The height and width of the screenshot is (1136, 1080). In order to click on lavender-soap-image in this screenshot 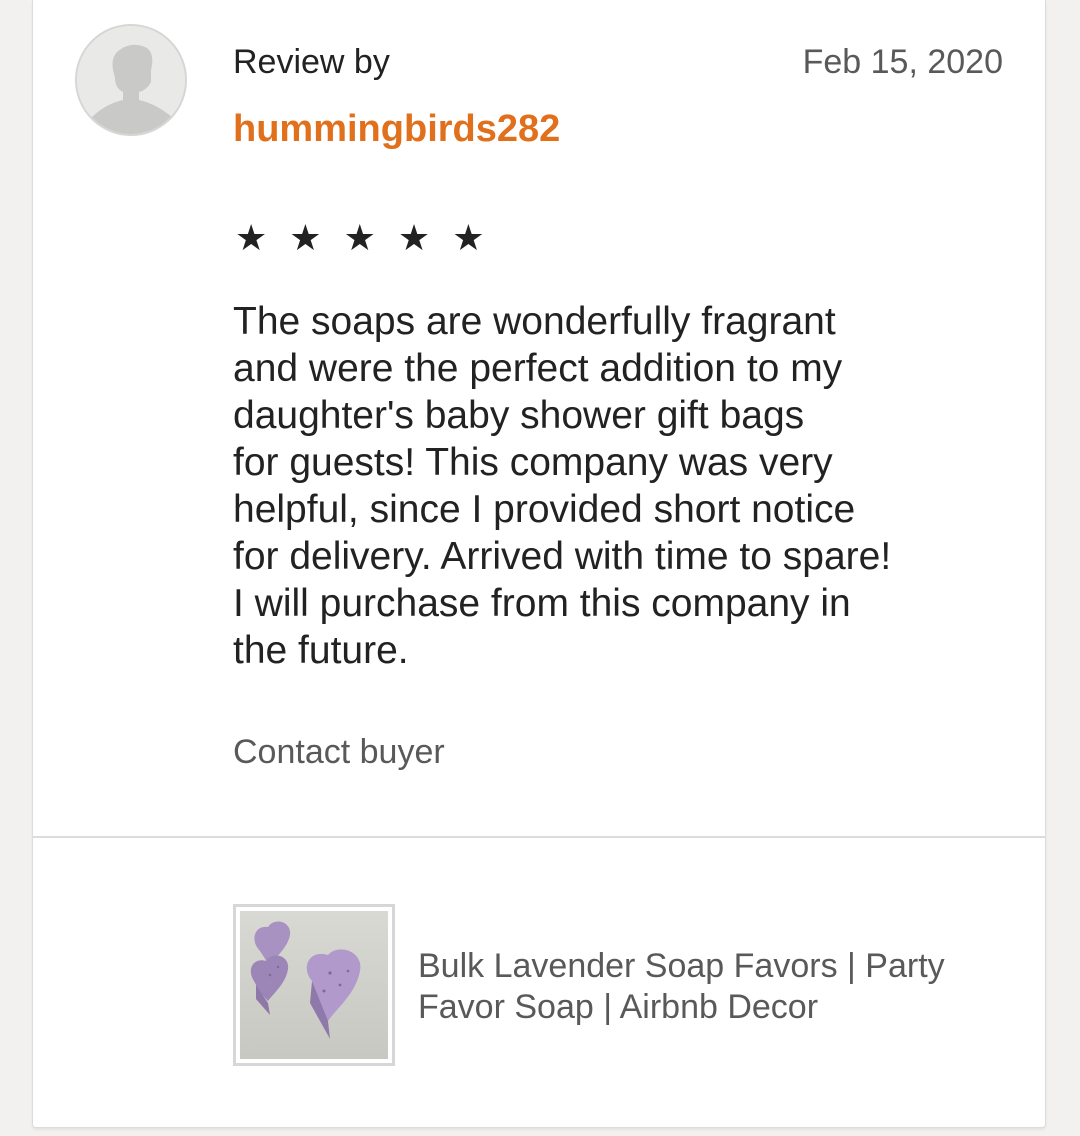, I will do `click(314, 985)`.